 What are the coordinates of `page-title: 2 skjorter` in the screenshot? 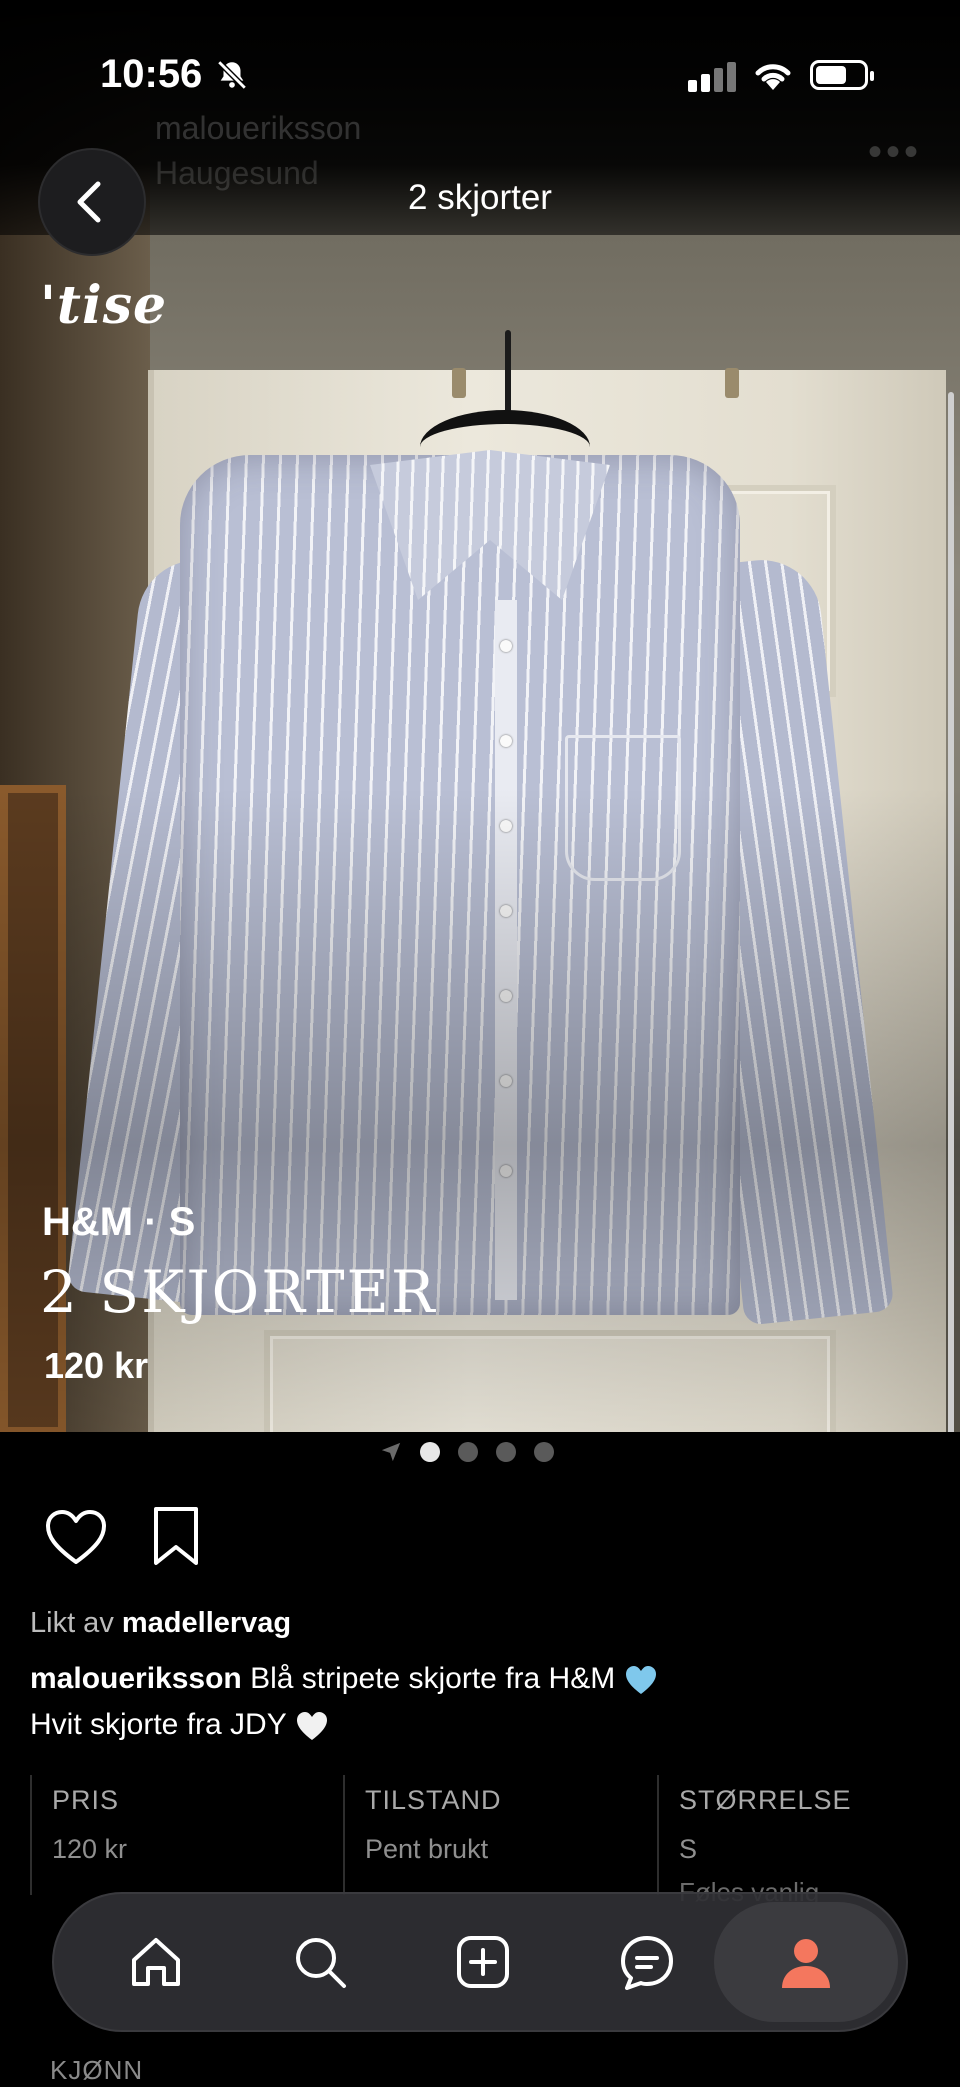 It's located at (480, 197).